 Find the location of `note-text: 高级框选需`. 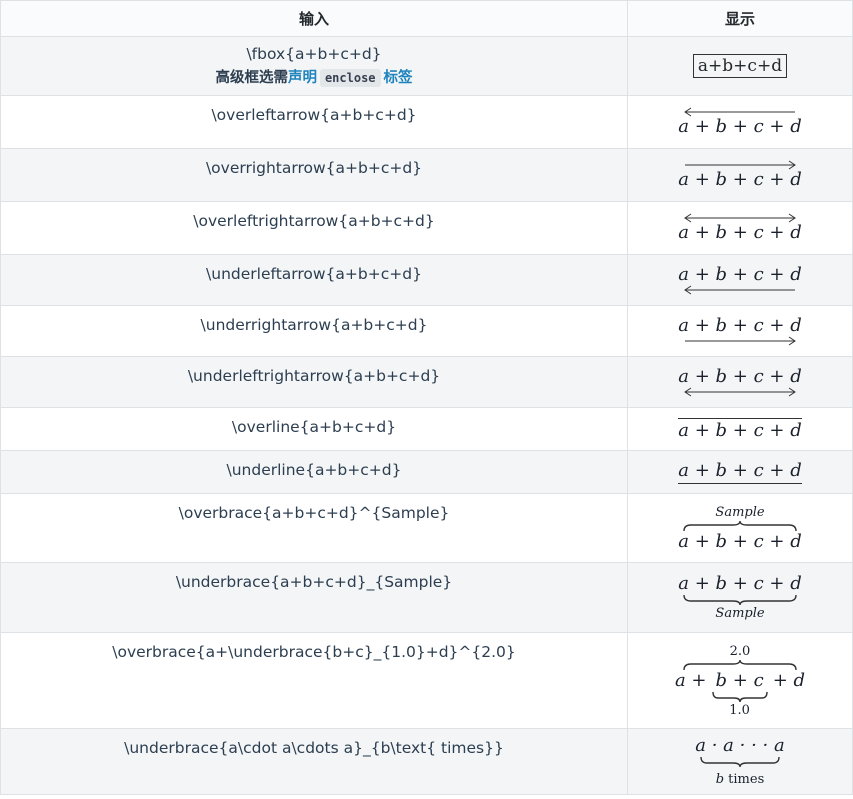

note-text: 高级框选需 is located at coordinates (251, 78).